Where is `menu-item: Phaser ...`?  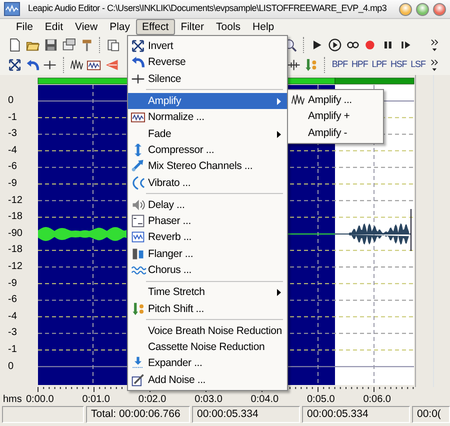 menu-item: Phaser ... is located at coordinates (207, 221).